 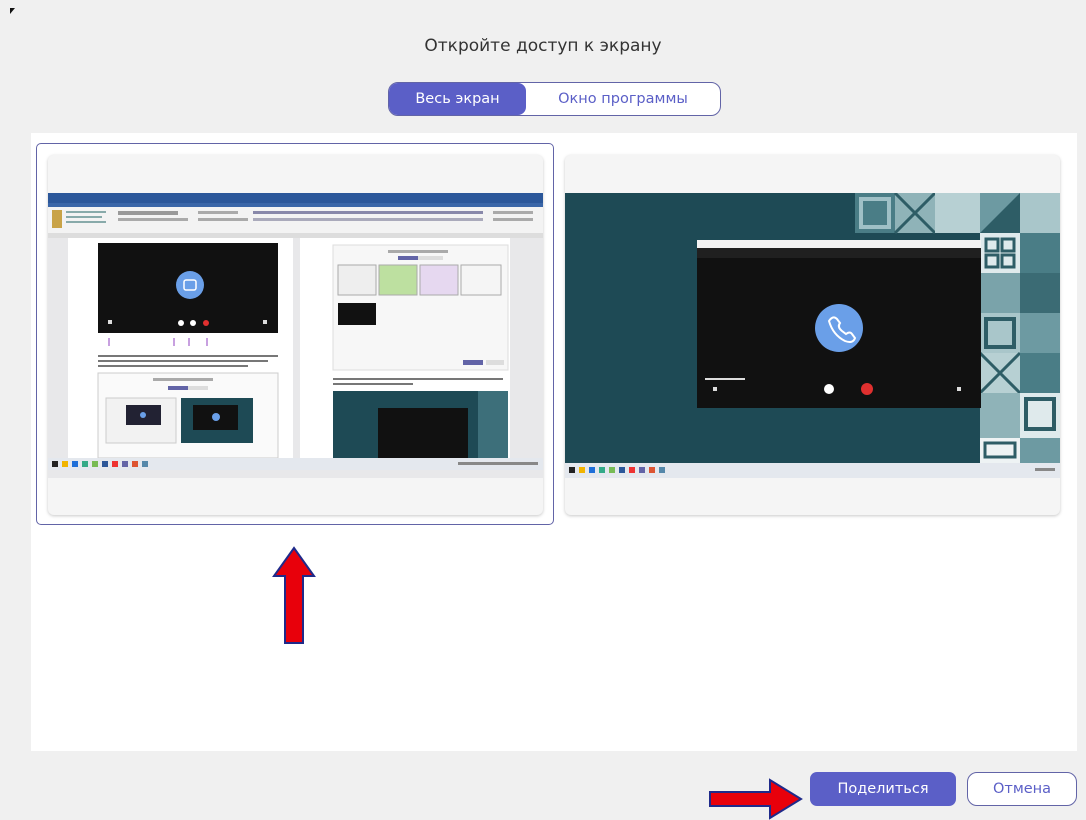 I want to click on tab-program-window: Окно программы, so click(x=623, y=99).